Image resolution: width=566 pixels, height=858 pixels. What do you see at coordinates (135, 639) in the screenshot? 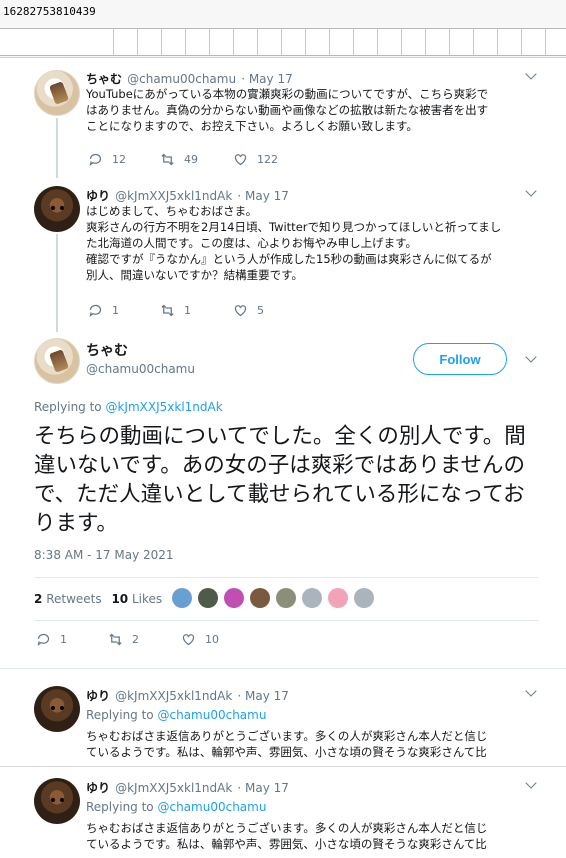
I see `retweet-count: 2` at bounding box center [135, 639].